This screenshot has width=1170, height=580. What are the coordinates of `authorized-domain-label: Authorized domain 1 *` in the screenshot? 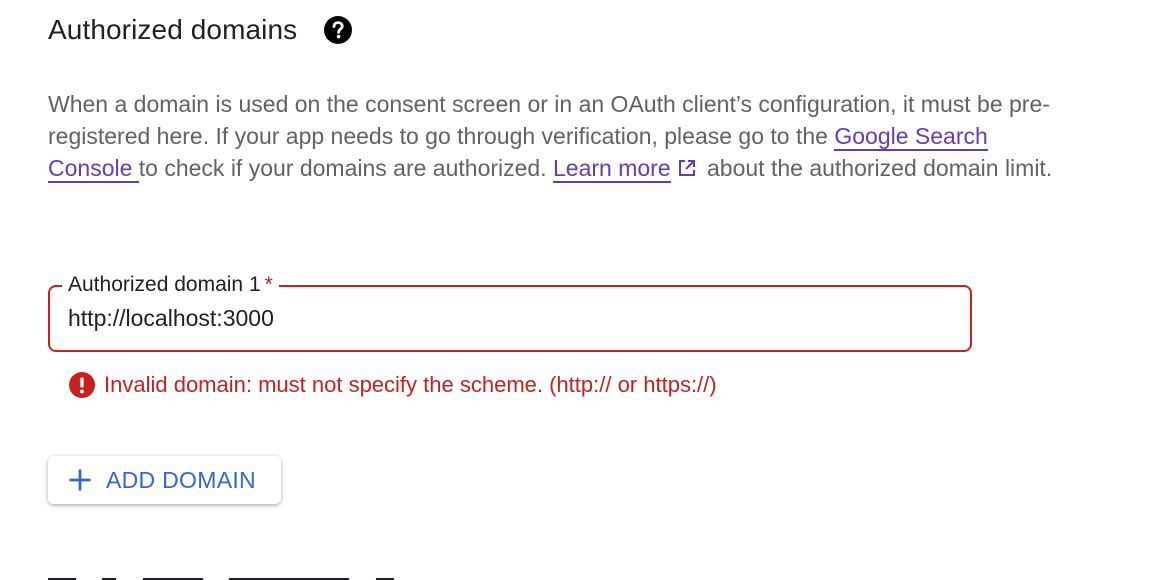 It's located at (170, 285).